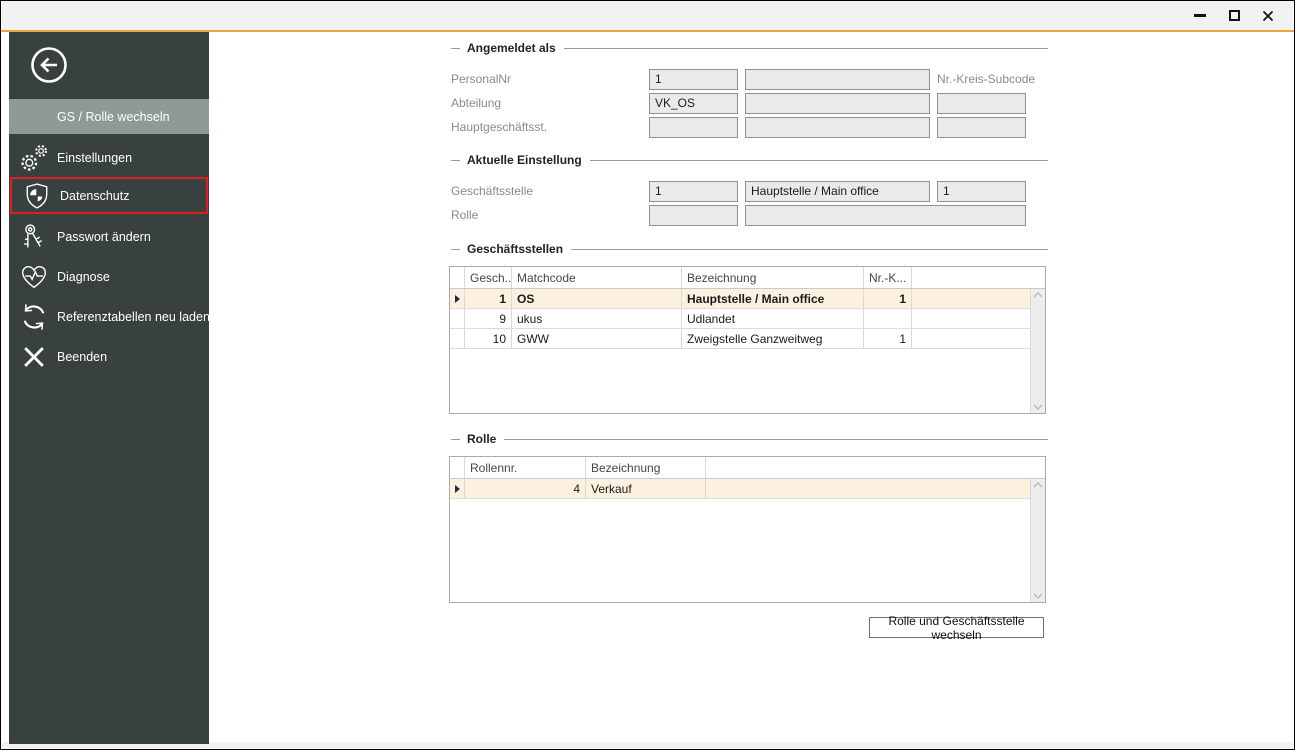 The width and height of the screenshot is (1295, 750). I want to click on cell-gesch-nr: 1, so click(488, 298).